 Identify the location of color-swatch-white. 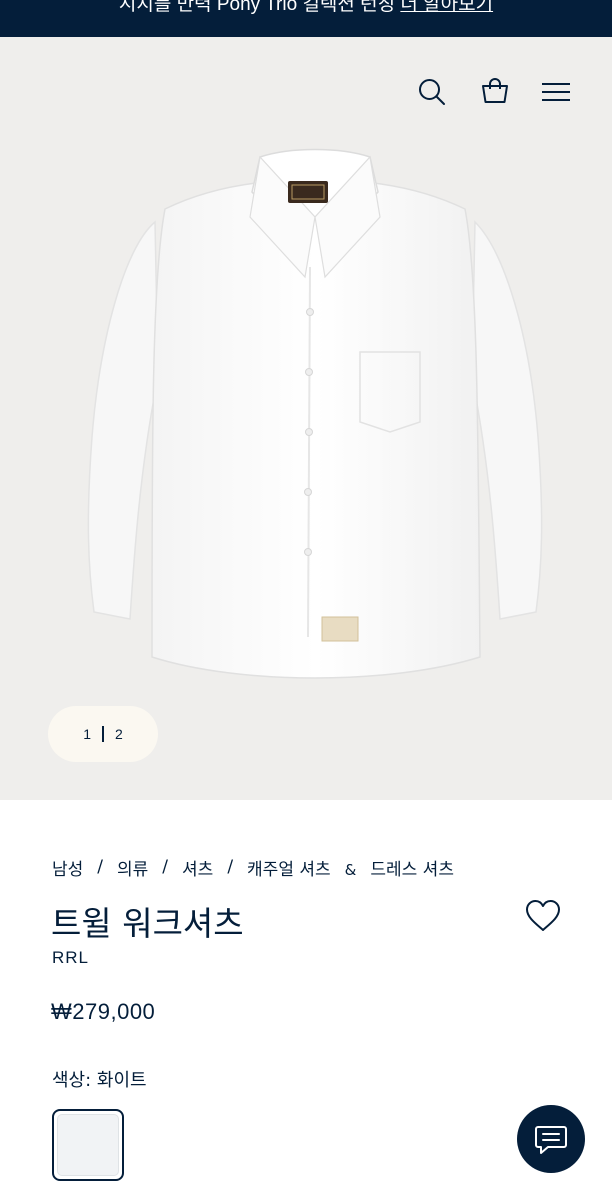
(88, 1145).